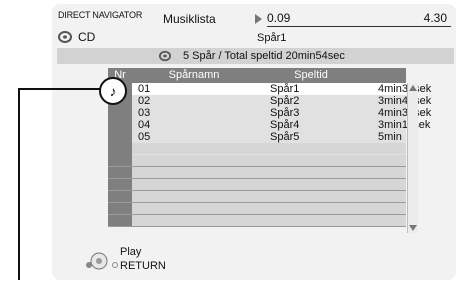  I want to click on track-name: Spår1, so click(311, 89).